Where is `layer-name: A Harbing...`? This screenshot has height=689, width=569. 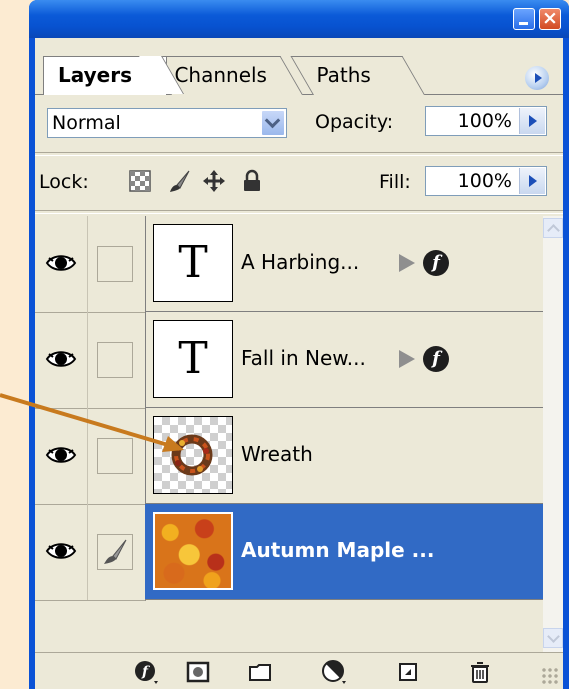
layer-name: A Harbing... is located at coordinates (300, 262).